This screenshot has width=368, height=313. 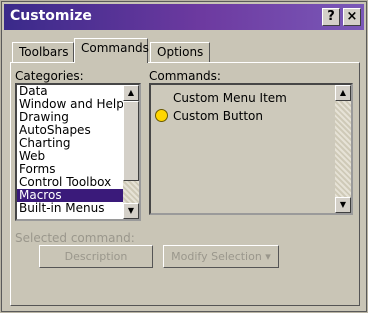 What do you see at coordinates (49, 76) in the screenshot?
I see `categories-label: Categories:` at bounding box center [49, 76].